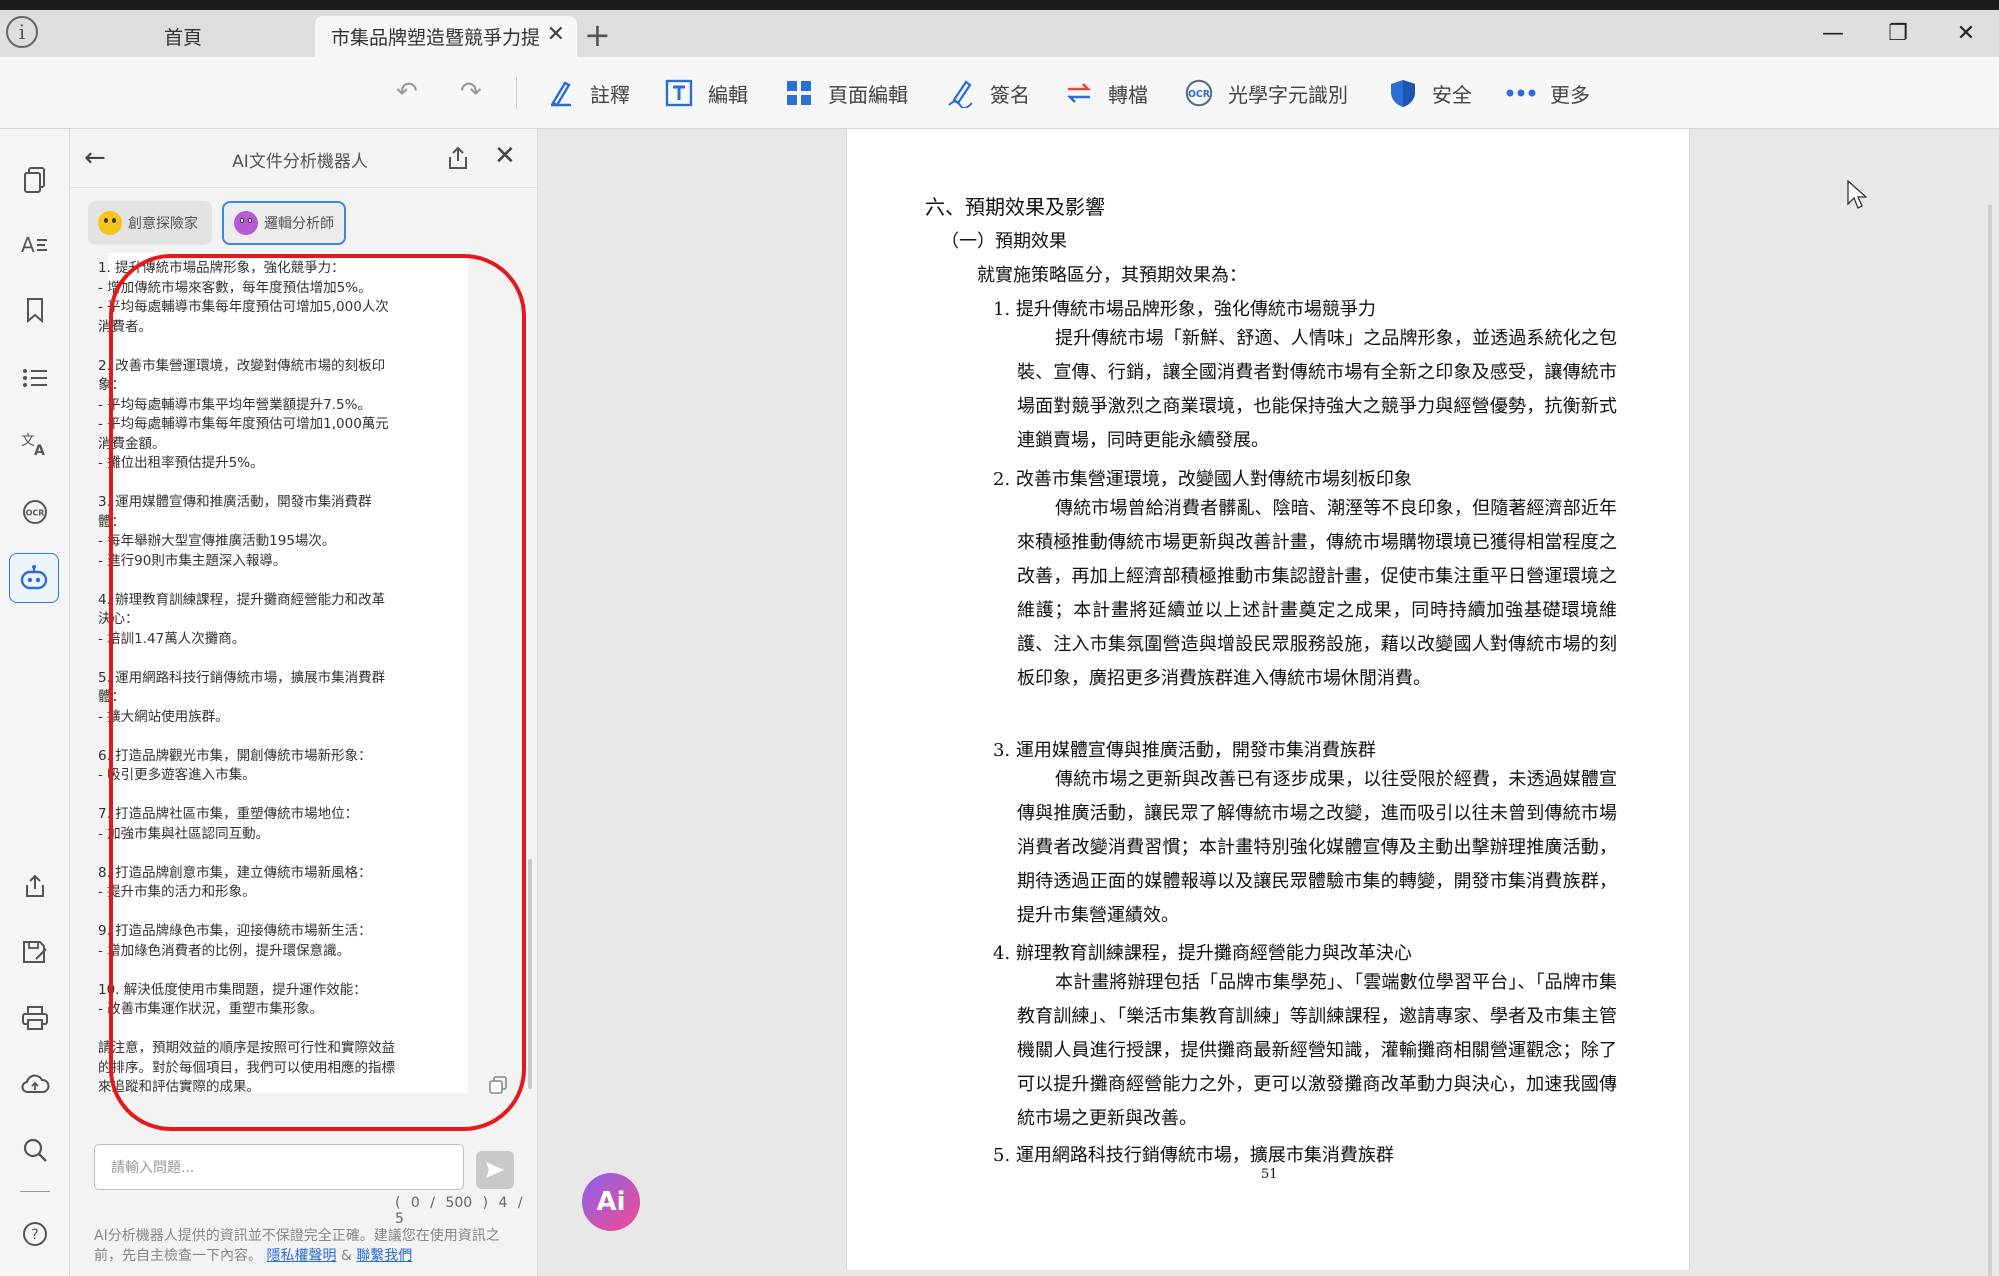 This screenshot has height=1276, width=1999. Describe the element at coordinates (1112, 275) in the screenshot. I see `doc-intro: 就實施策略區分，其預期效果為：` at that location.